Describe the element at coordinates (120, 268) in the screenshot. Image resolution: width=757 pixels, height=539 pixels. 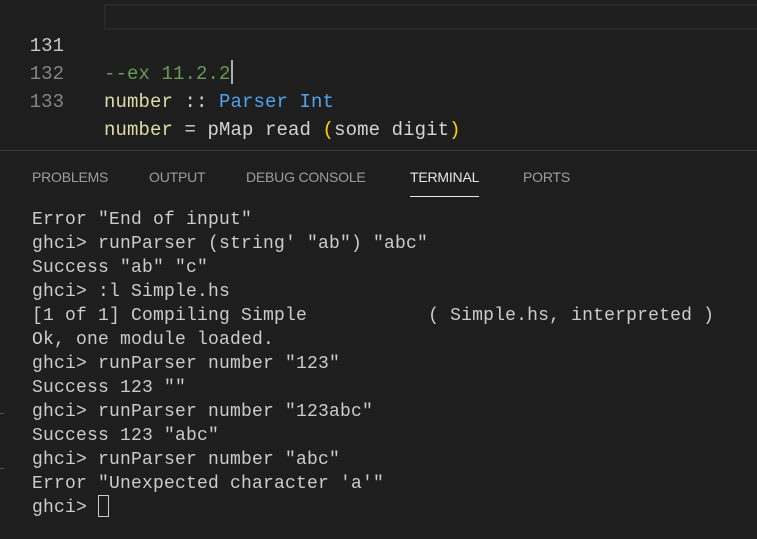
I see `terminal-line: Success "ab" "c"` at that location.